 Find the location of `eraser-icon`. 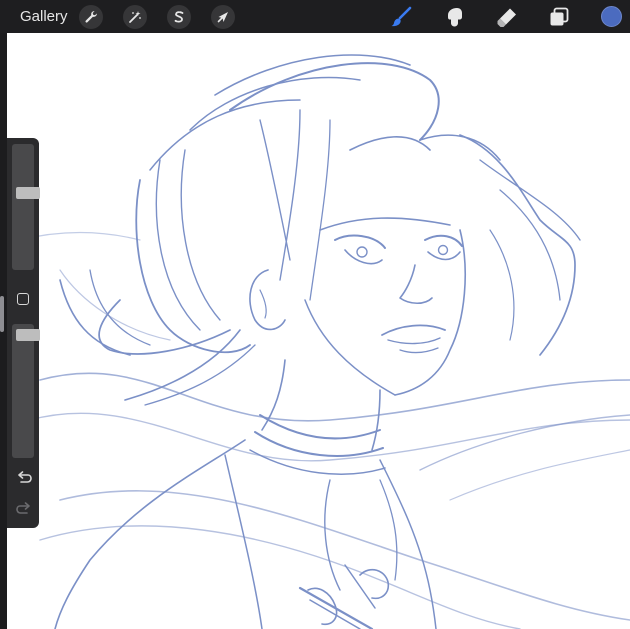

eraser-icon is located at coordinates (506, 17).